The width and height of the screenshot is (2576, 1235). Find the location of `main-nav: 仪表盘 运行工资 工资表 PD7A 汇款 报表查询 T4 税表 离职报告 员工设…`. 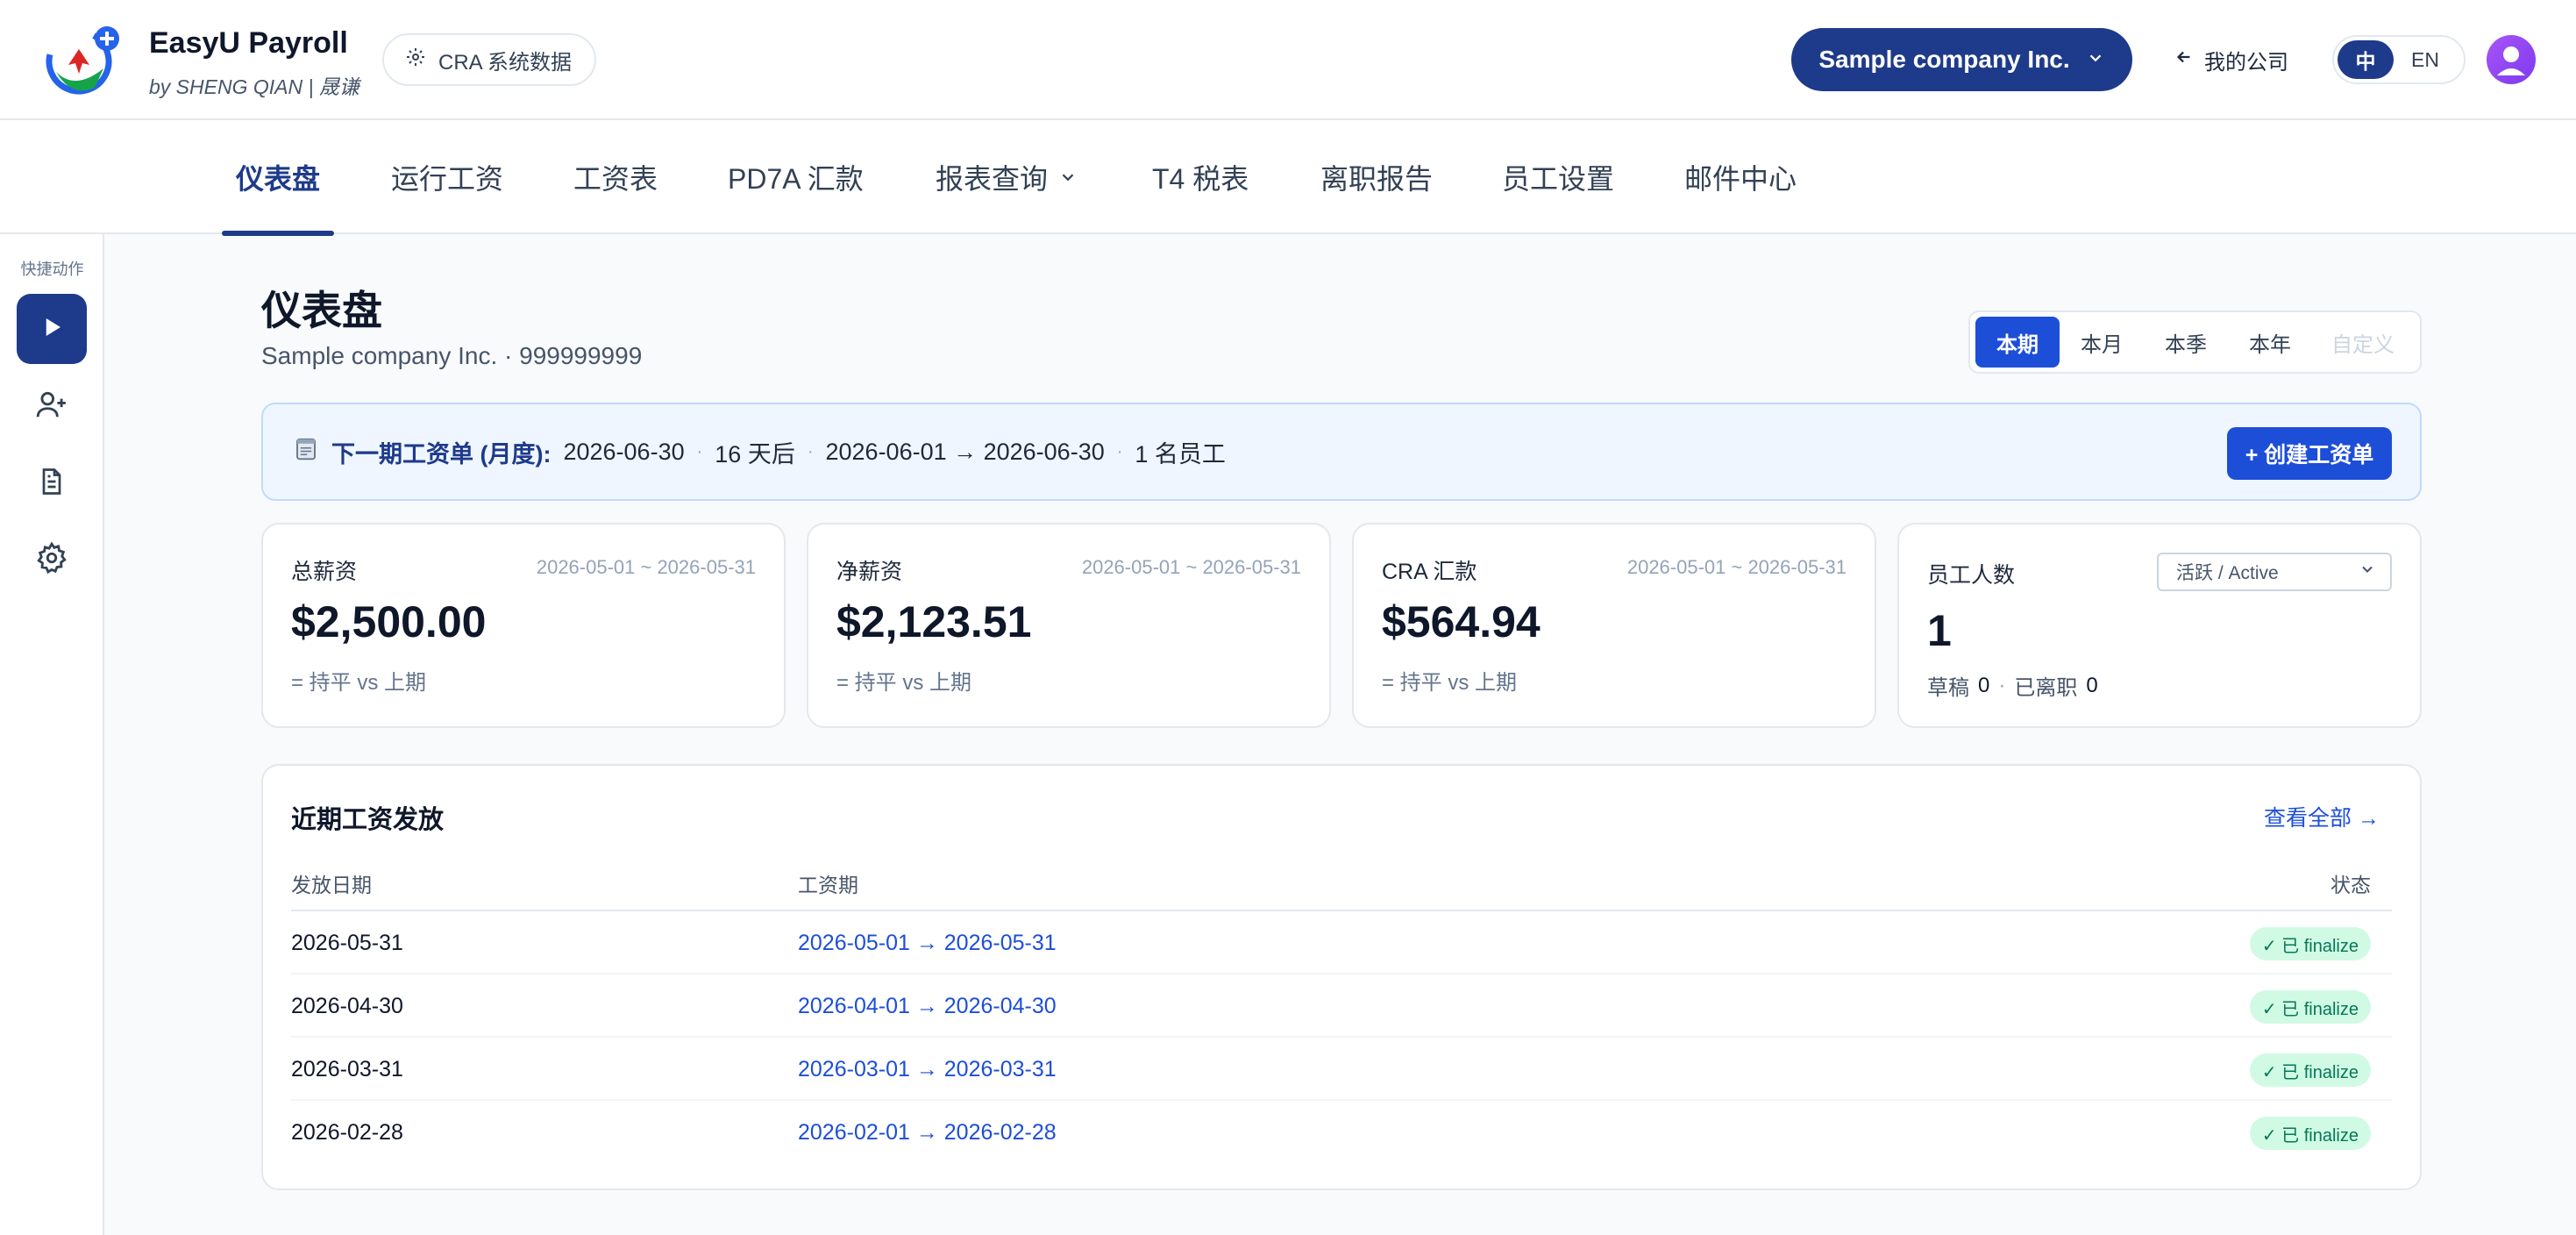

main-nav: 仪表盘 运行工资 工资表 PD7A 汇款 报表查询 T4 税表 离职报告 员工设… is located at coordinates (1288, 178).